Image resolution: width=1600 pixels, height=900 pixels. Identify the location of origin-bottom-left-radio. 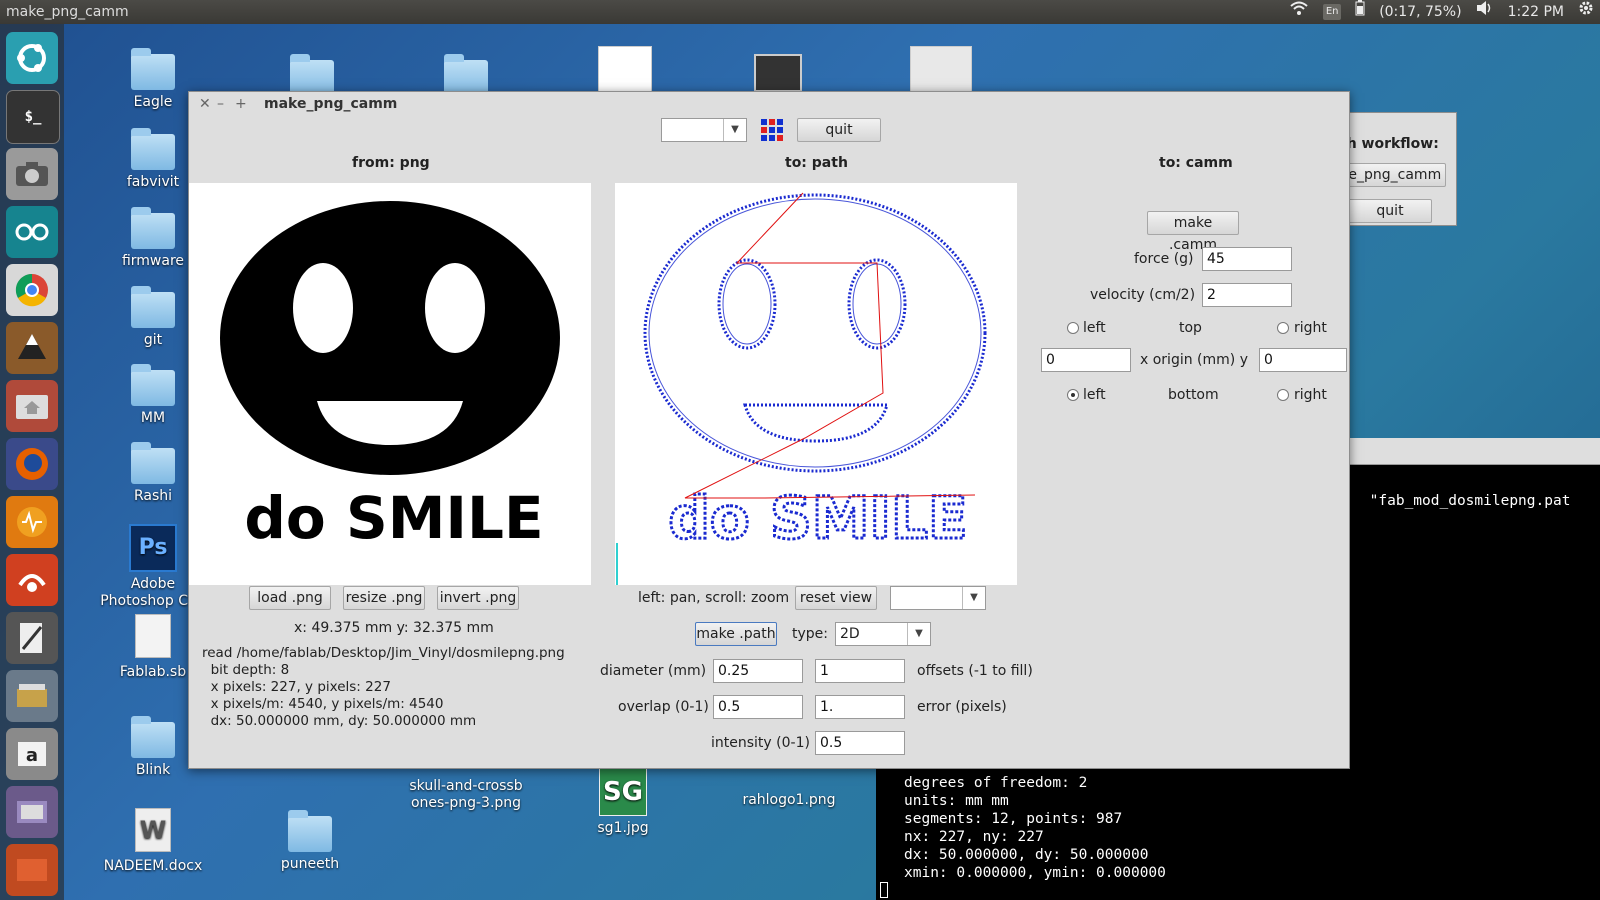
(1073, 395).